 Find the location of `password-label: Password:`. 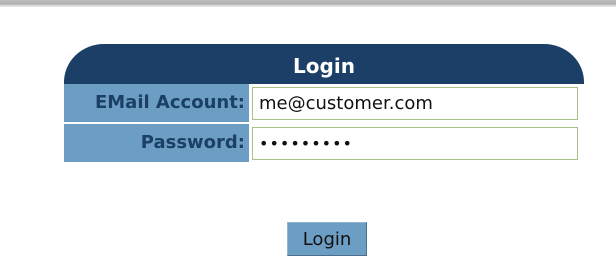

password-label: Password: is located at coordinates (156, 143).